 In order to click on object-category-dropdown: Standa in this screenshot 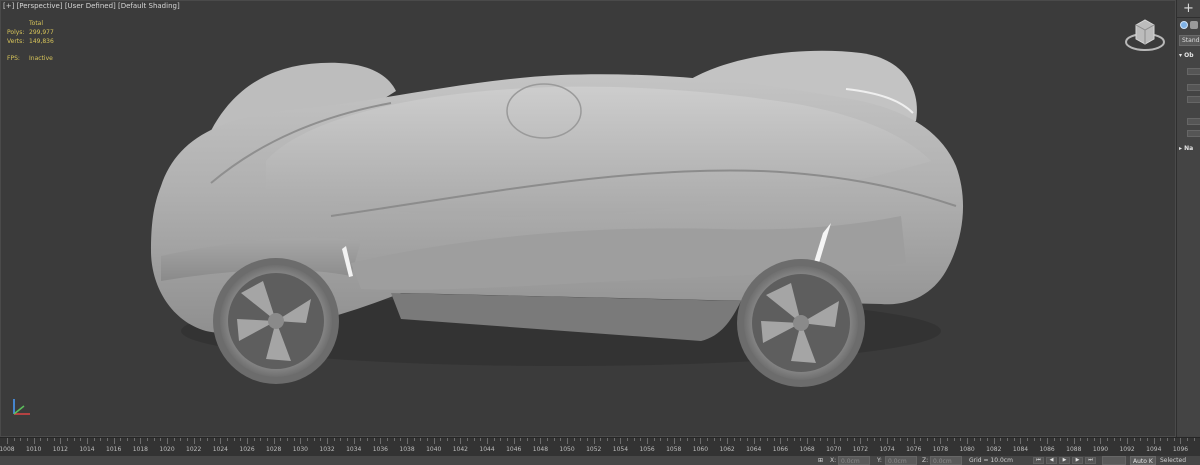, I will do `click(1189, 40)`.